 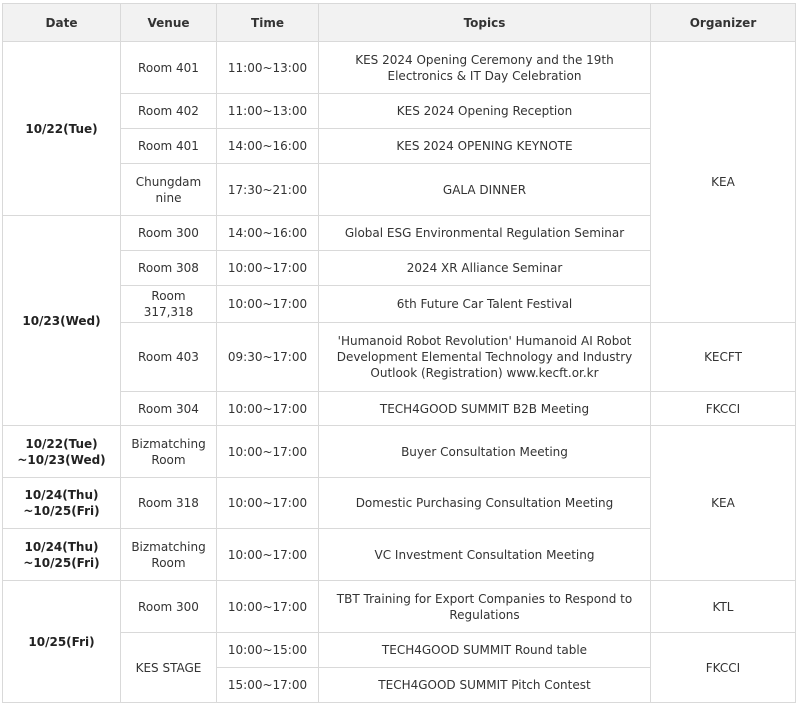 What do you see at coordinates (168, 667) in the screenshot?
I see `venue-cell: KES STAGE` at bounding box center [168, 667].